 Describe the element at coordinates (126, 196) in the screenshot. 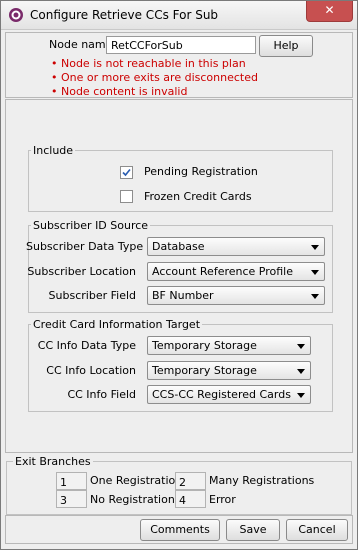

I see `frozen-credit-cards-checkbox` at that location.